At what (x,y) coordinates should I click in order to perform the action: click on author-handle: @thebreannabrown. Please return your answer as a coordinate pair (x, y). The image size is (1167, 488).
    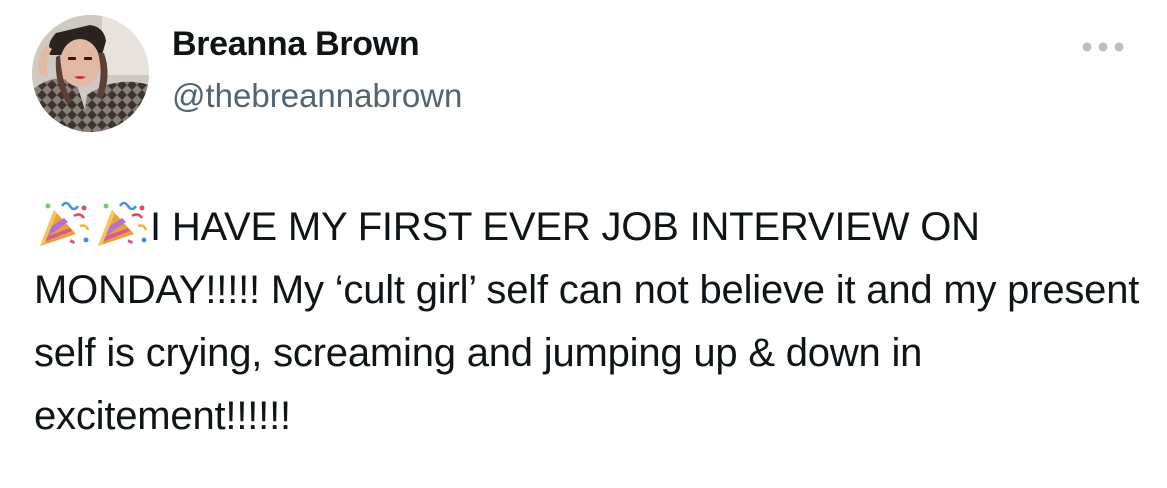
    Looking at the image, I should click on (317, 96).